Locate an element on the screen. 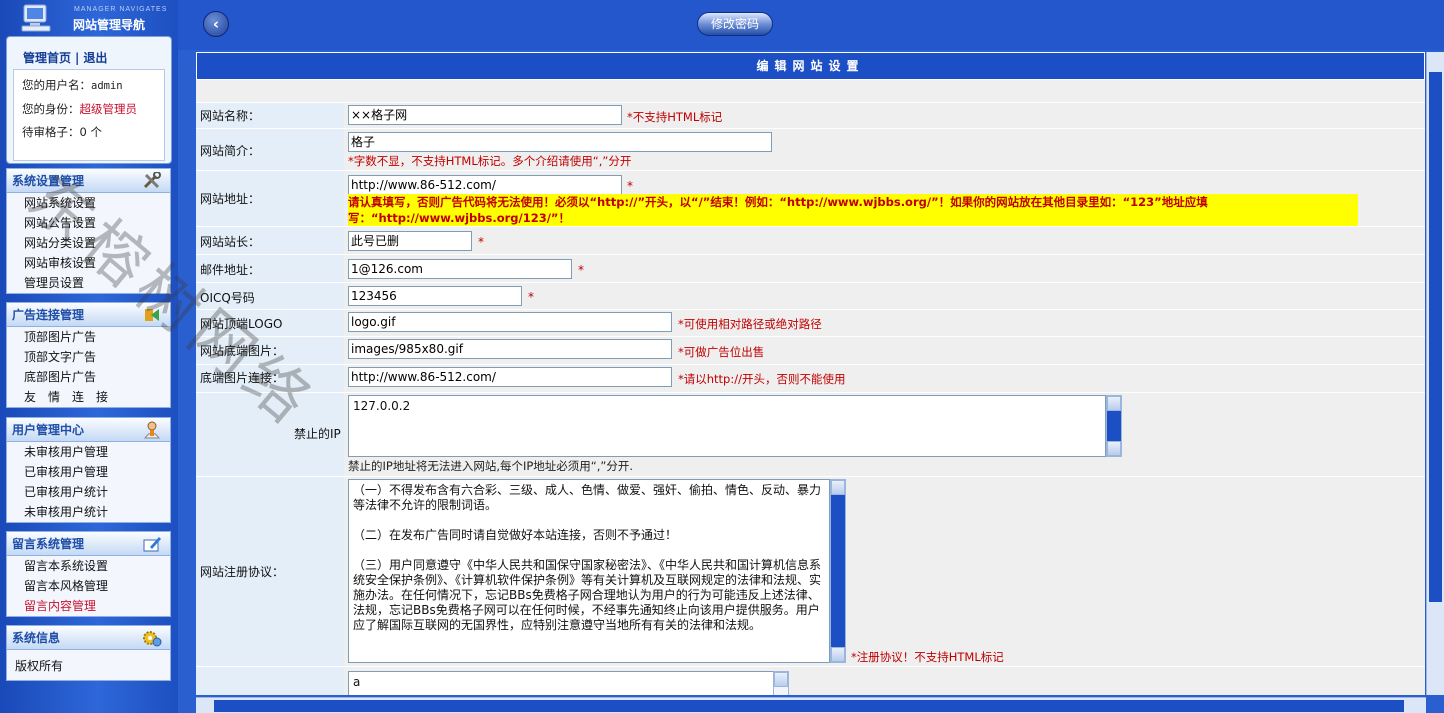 The width and height of the screenshot is (1444, 713). sidebar-item-guestbook-style: 留言本风格管理 is located at coordinates (88, 586).